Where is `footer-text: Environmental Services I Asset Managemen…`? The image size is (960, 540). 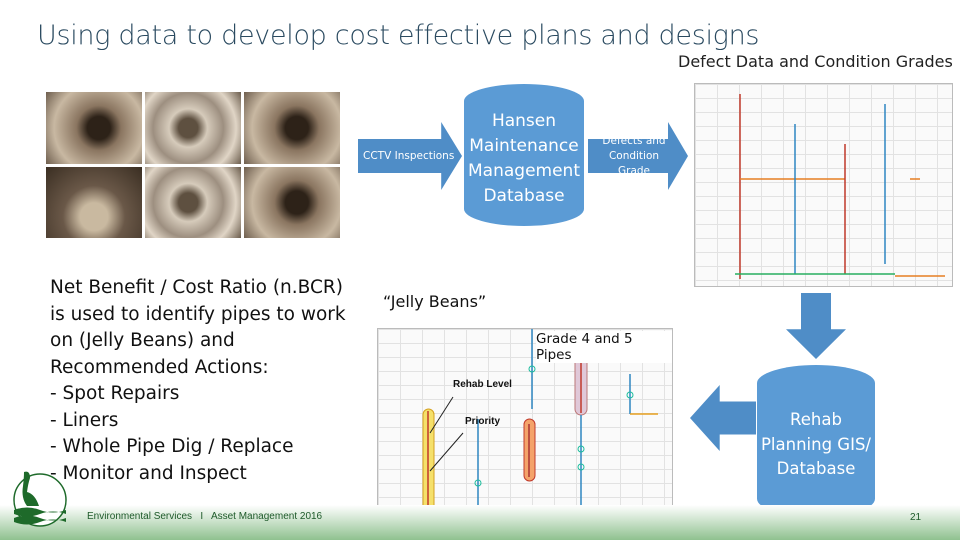
footer-text: Environmental Services I Asset Managemen… is located at coordinates (205, 516).